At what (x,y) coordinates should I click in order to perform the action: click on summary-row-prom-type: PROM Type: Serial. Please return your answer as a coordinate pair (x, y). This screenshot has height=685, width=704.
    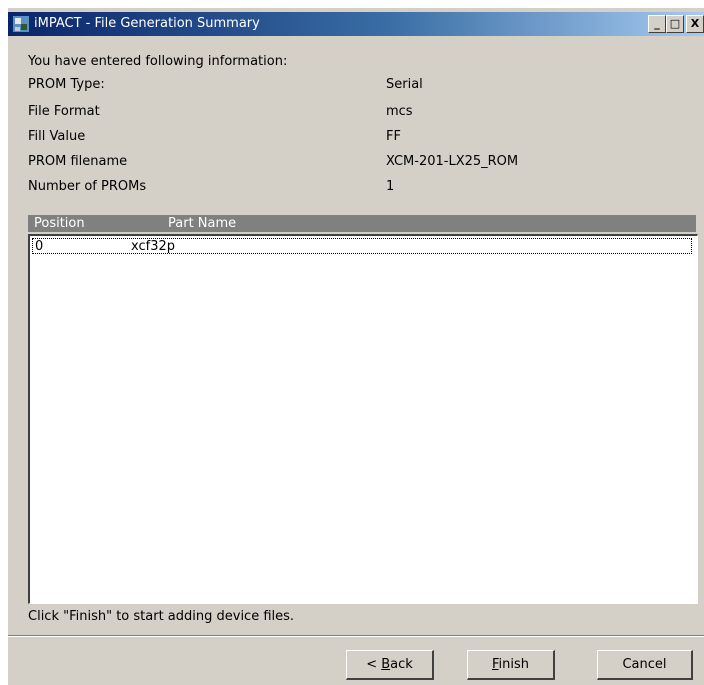
    Looking at the image, I should click on (225, 86).